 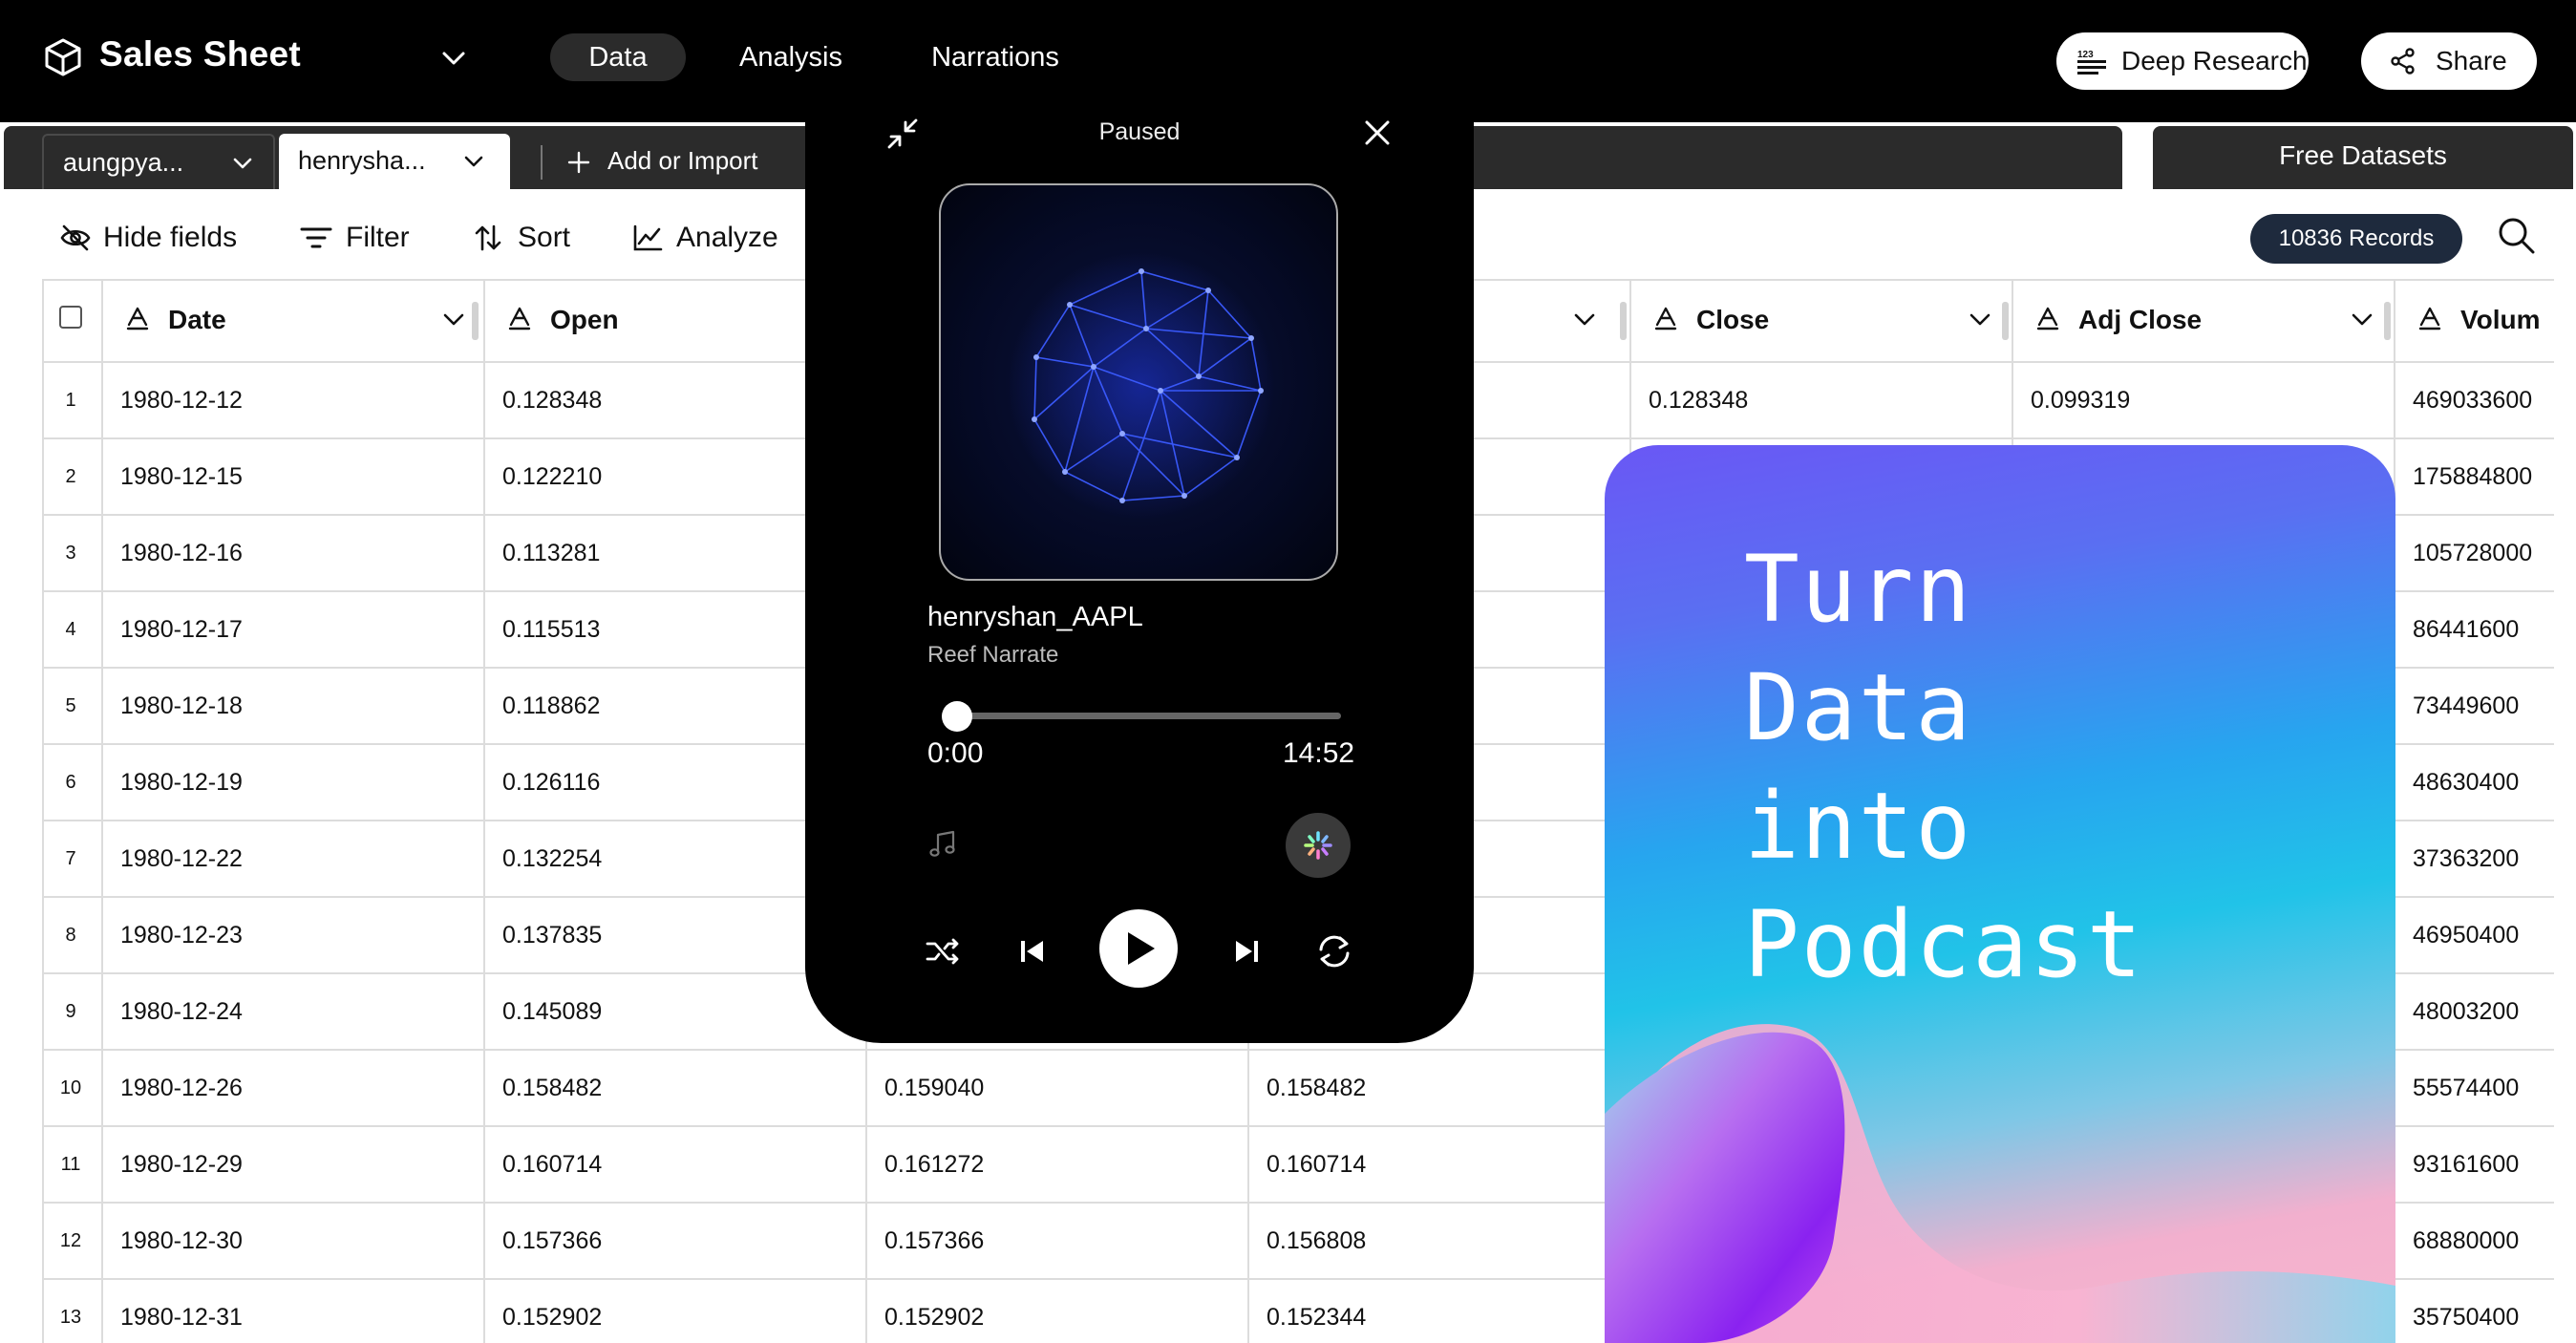 I want to click on table-cell-open: 0.113281, so click(x=551, y=553).